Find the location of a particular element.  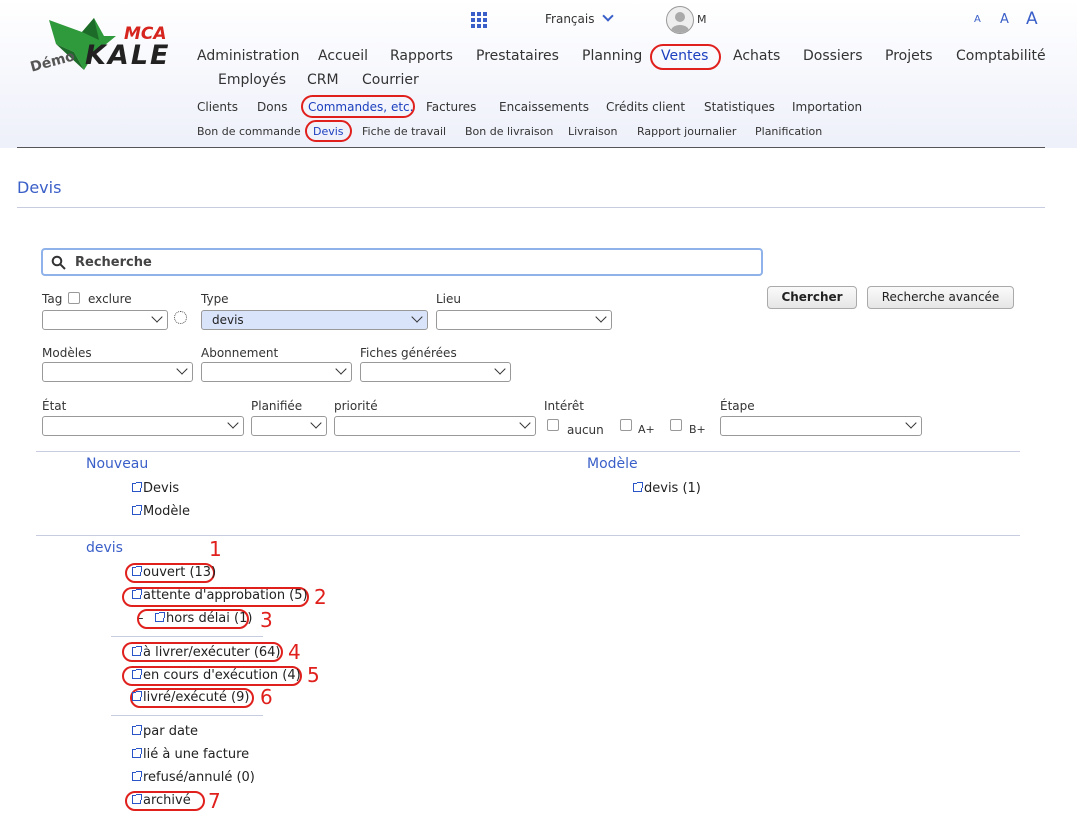

interet-label: Intérêt is located at coordinates (564, 406).